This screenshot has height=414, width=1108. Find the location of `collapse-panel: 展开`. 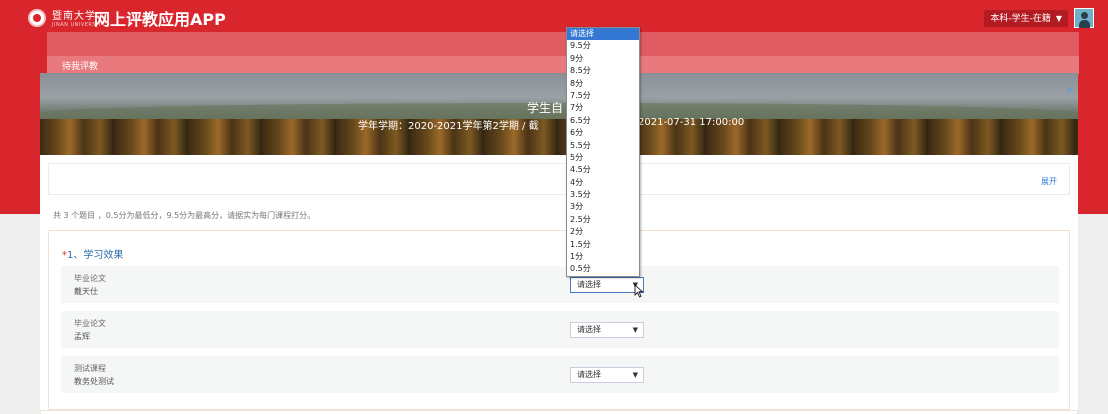

collapse-panel: 展开 is located at coordinates (559, 179).